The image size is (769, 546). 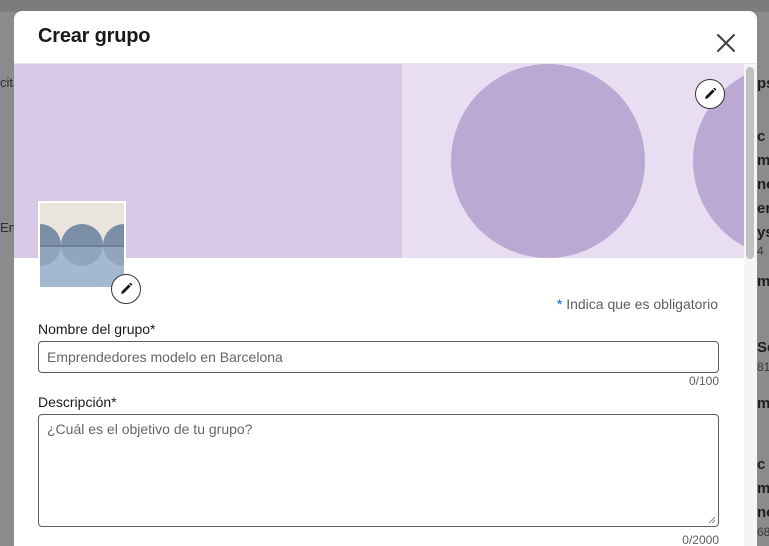 I want to click on background-text-fragment: ps, so click(x=763, y=83).